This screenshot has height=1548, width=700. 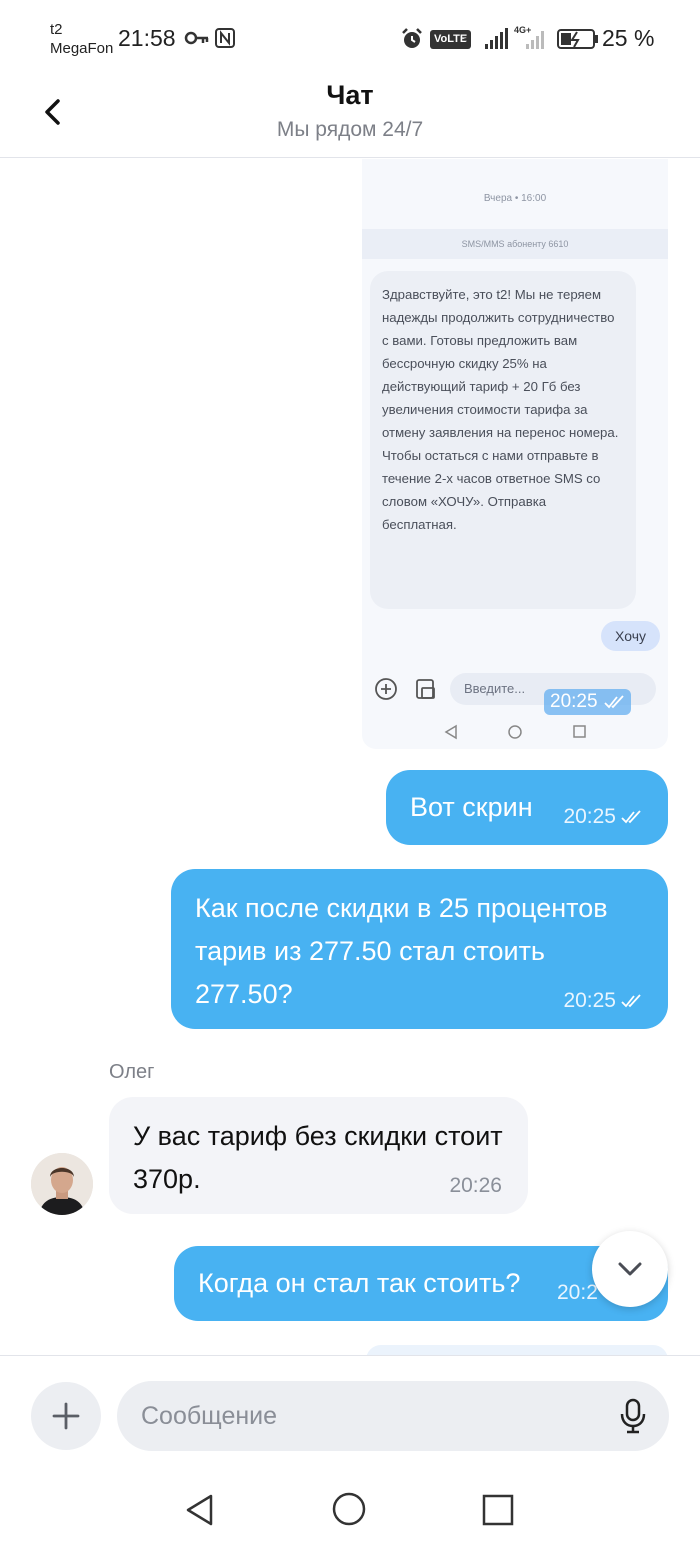 I want to click on message-time: 20:2, so click(x=577, y=1292).